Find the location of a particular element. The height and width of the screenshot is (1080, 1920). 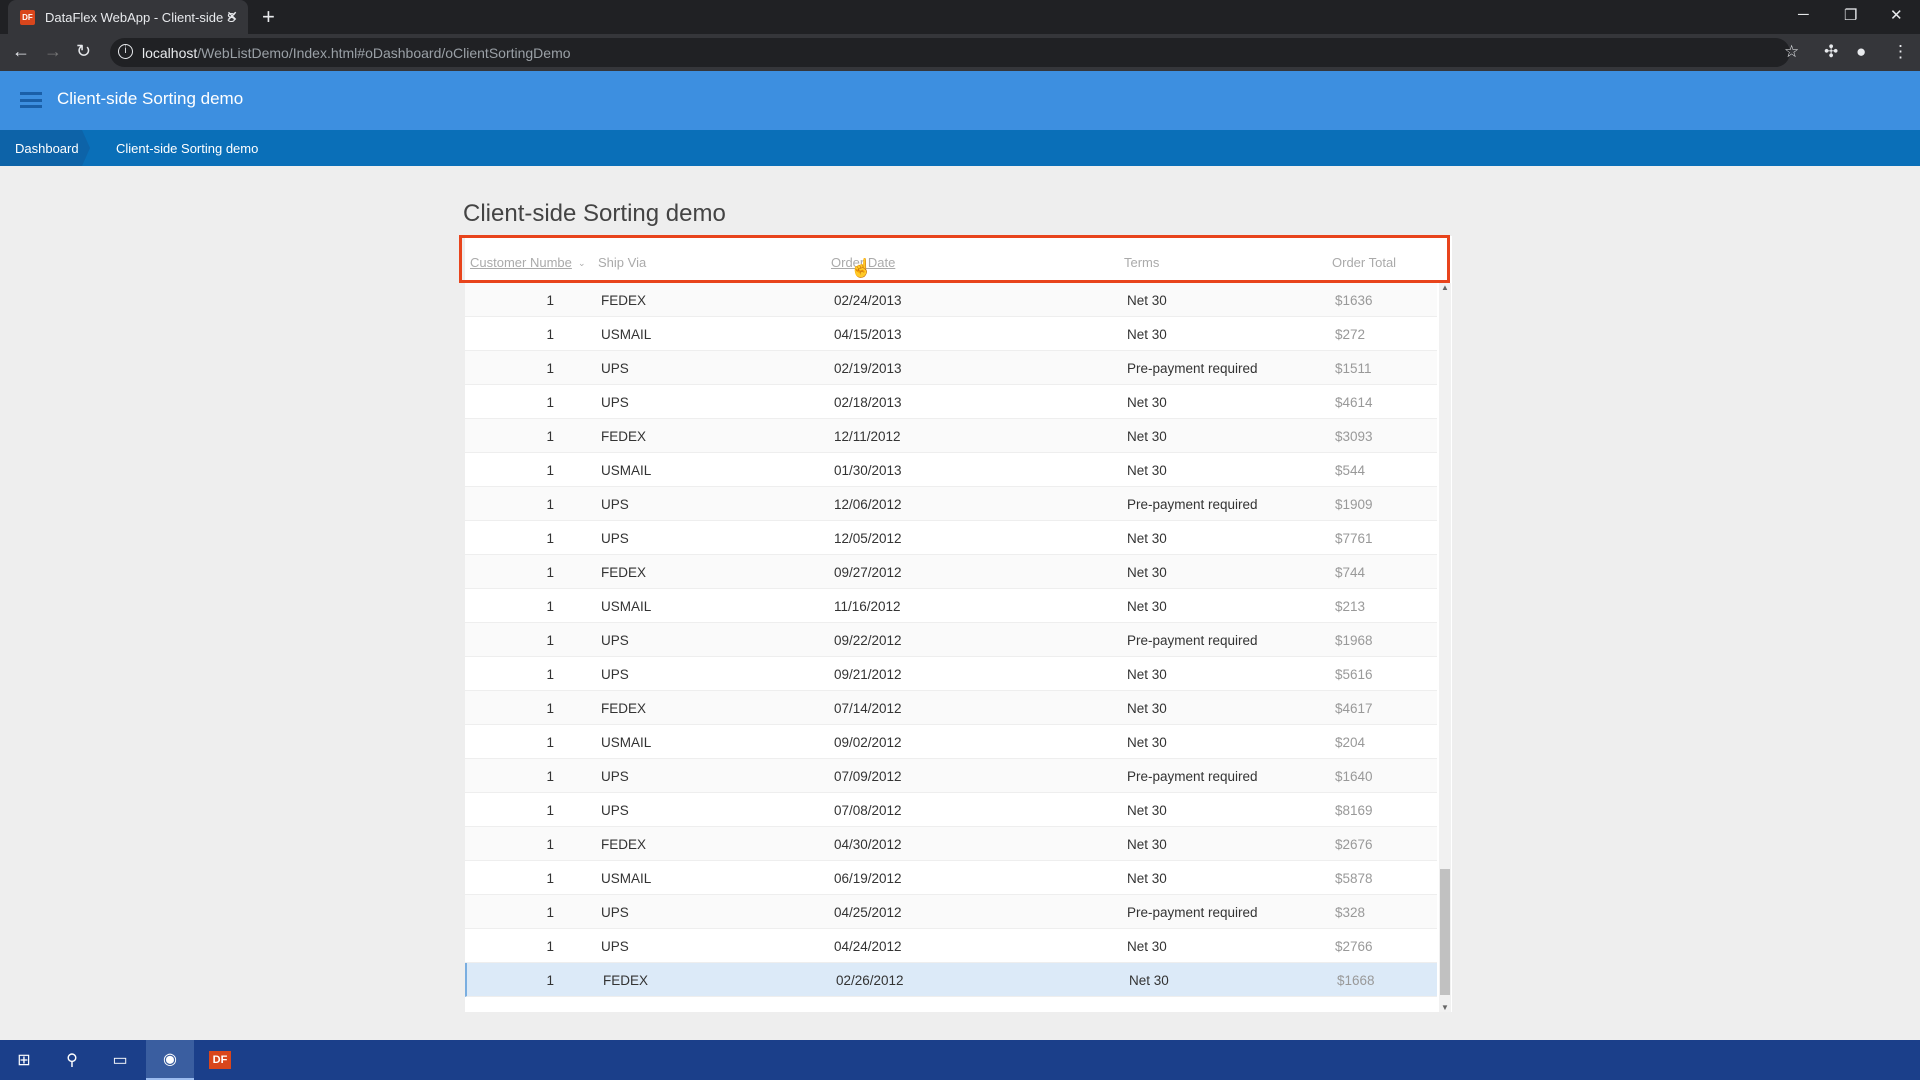

cell-order-total: $4614 is located at coordinates (1354, 402).